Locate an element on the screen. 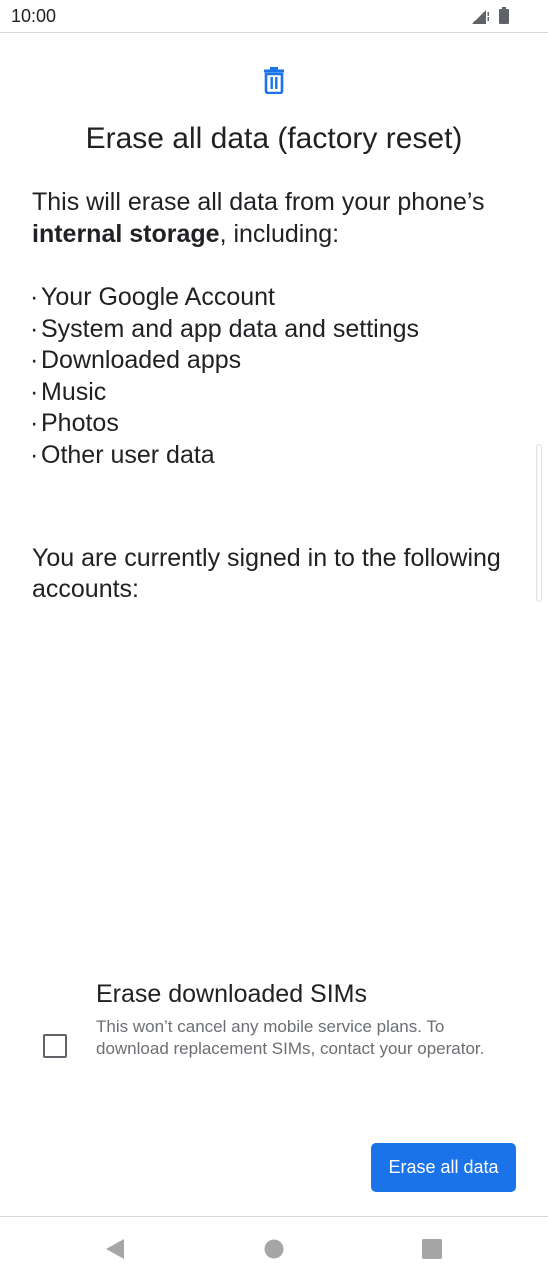 The width and height of the screenshot is (548, 1280). list-item-label: Downloaded apps is located at coordinates (141, 360).